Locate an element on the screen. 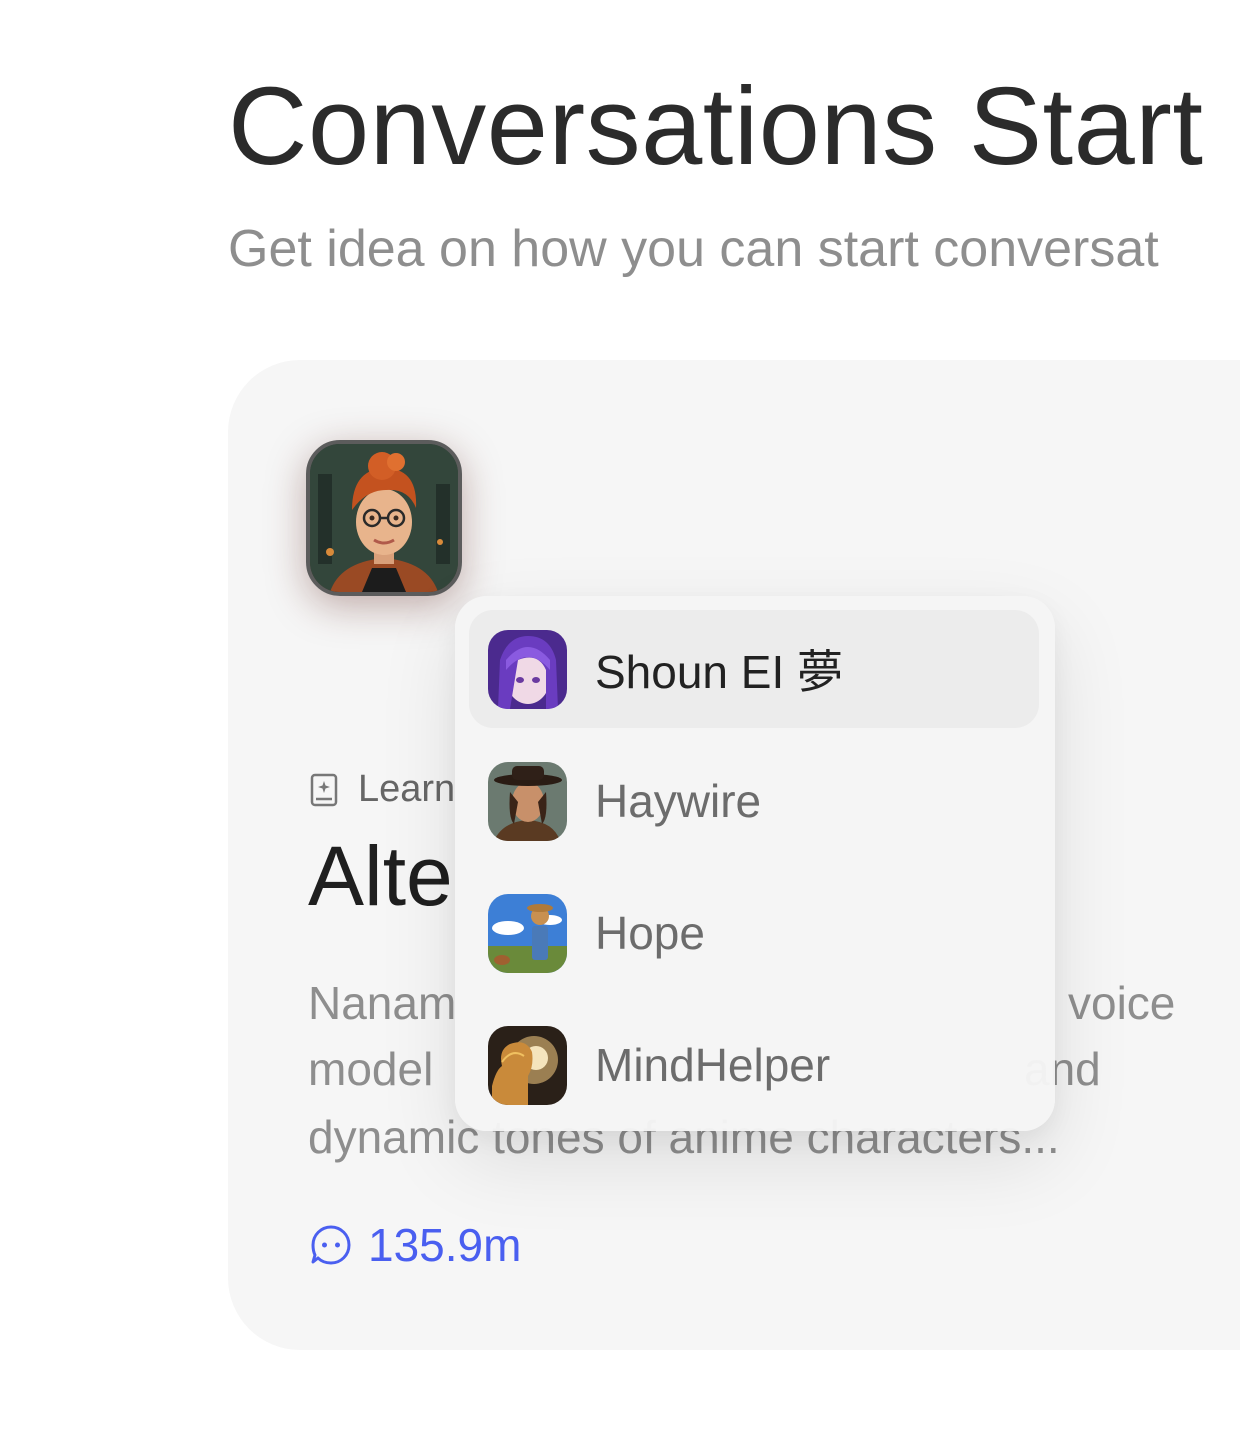 This screenshot has width=1240, height=1440. chat-bubble-icon is located at coordinates (331, 1245).